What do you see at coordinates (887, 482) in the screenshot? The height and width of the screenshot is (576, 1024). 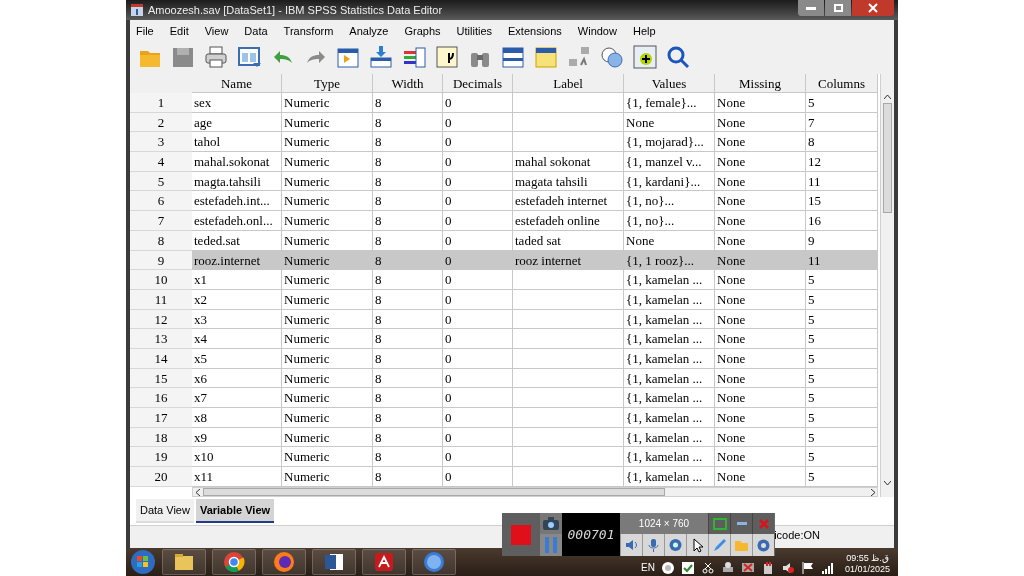 I see `scroll-down-icon` at bounding box center [887, 482].